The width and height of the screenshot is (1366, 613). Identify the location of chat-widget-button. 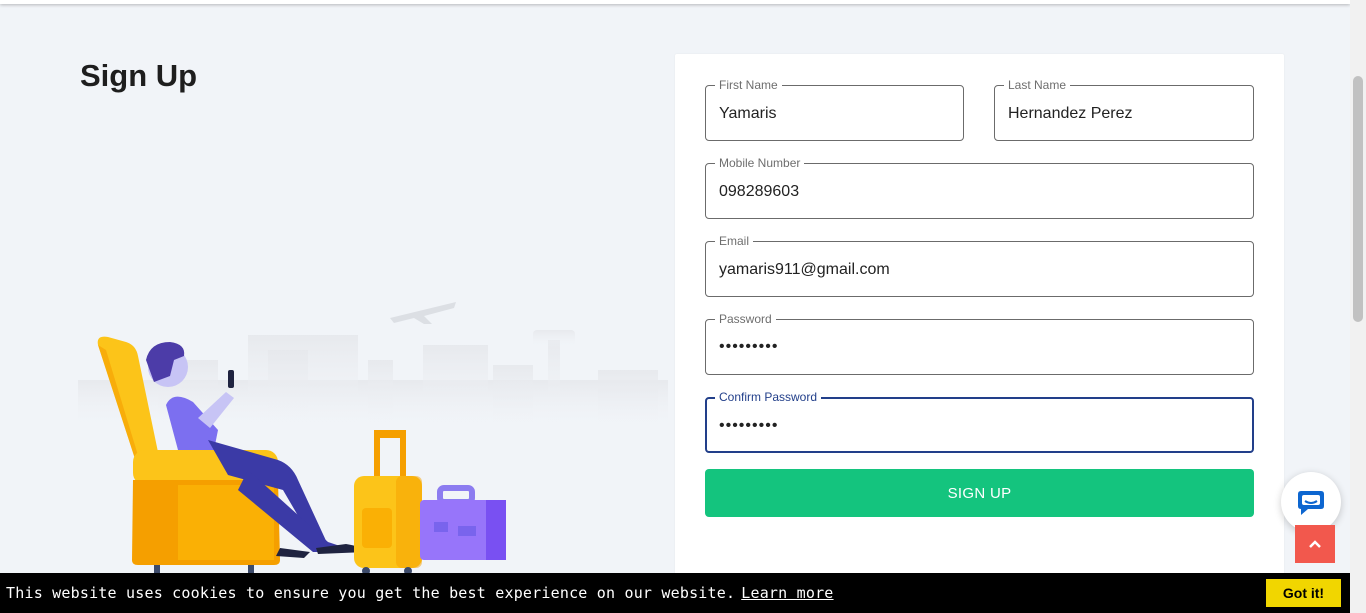
(1311, 502).